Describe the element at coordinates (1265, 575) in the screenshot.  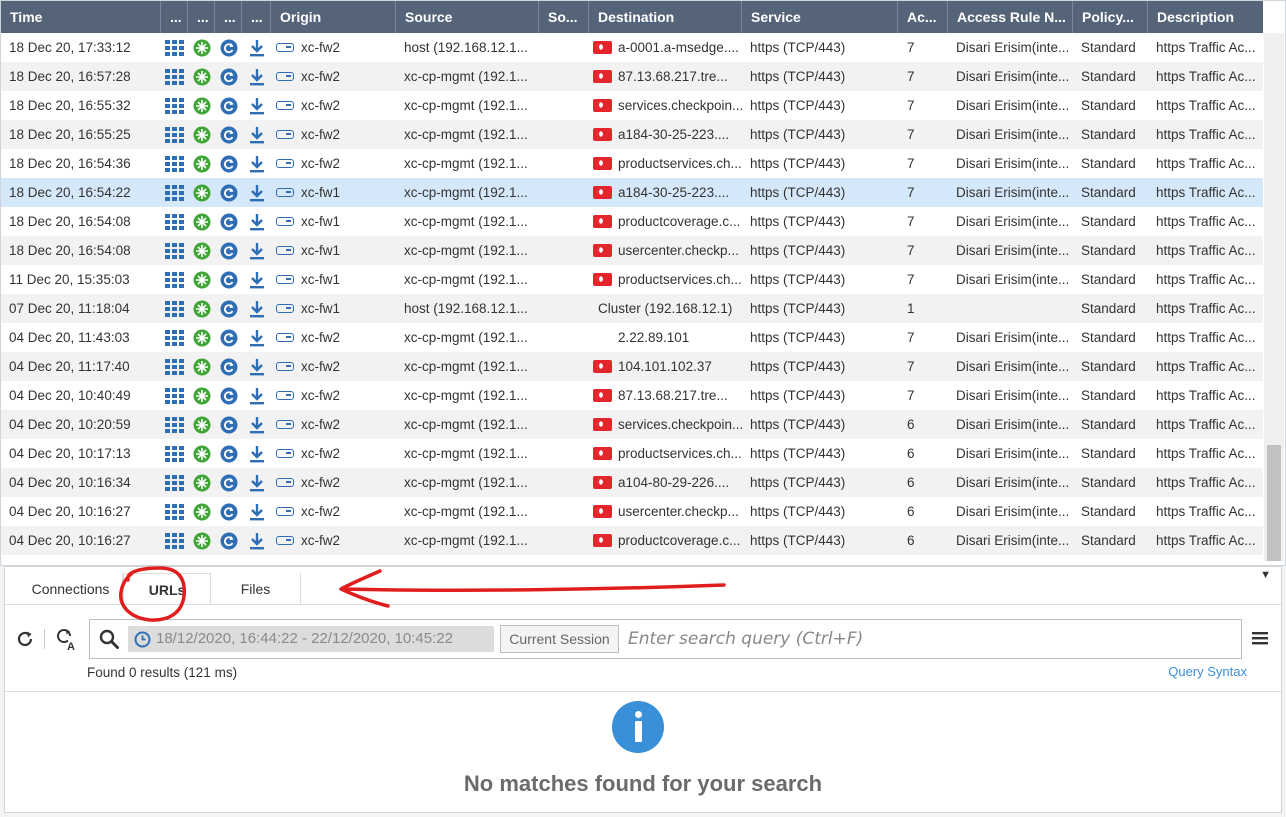
I see `collapse-panel-icon: ▼` at that location.